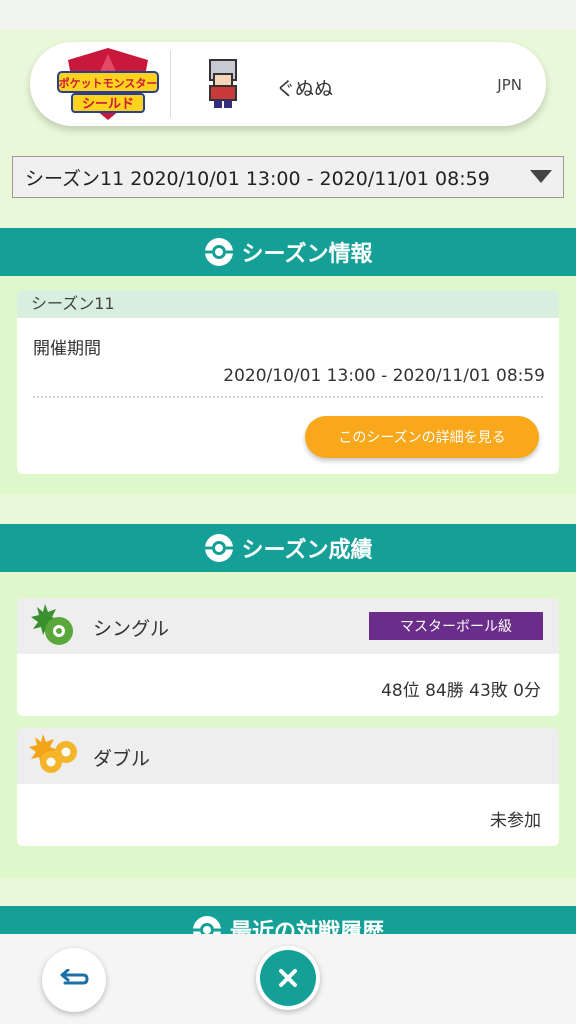 The width and height of the screenshot is (576, 1024). Describe the element at coordinates (288, 397) in the screenshot. I see `dotted-divider` at that location.